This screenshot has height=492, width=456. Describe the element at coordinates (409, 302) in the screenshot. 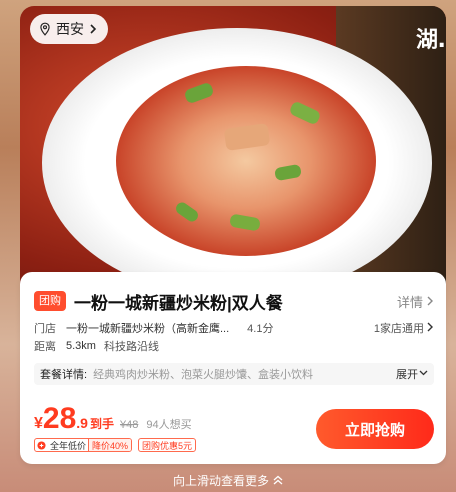

I see `details-label: 详情` at that location.